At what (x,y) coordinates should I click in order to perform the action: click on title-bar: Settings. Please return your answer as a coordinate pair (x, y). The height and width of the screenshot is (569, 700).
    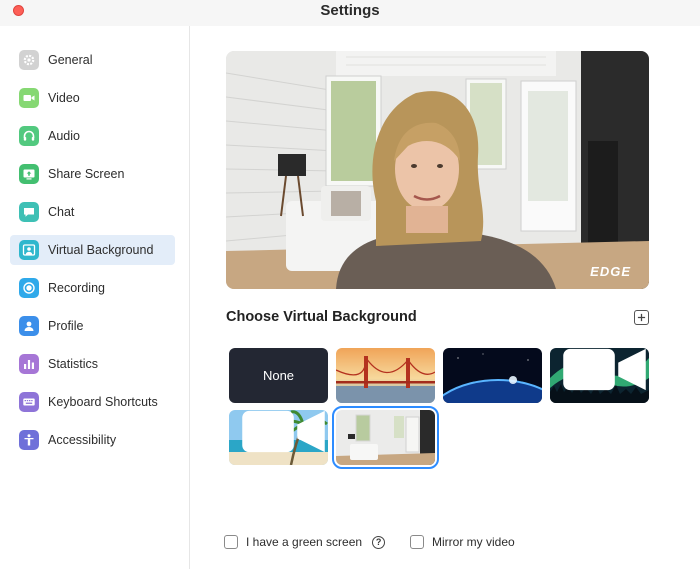
    Looking at the image, I should click on (350, 13).